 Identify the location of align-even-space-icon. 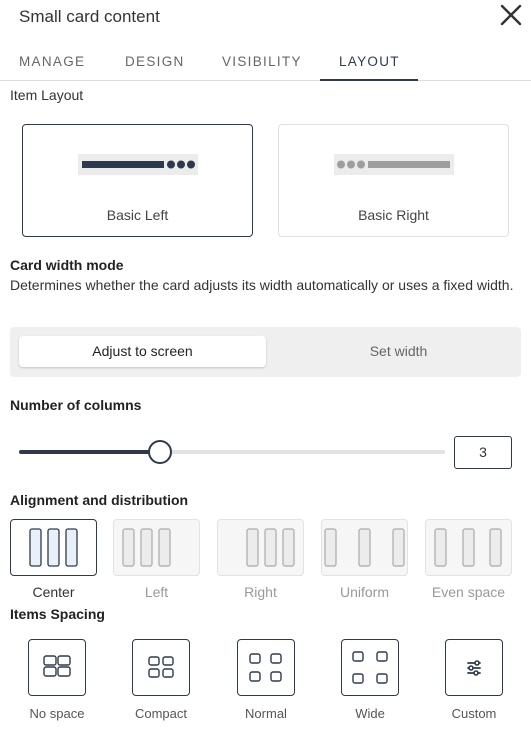
(468, 547).